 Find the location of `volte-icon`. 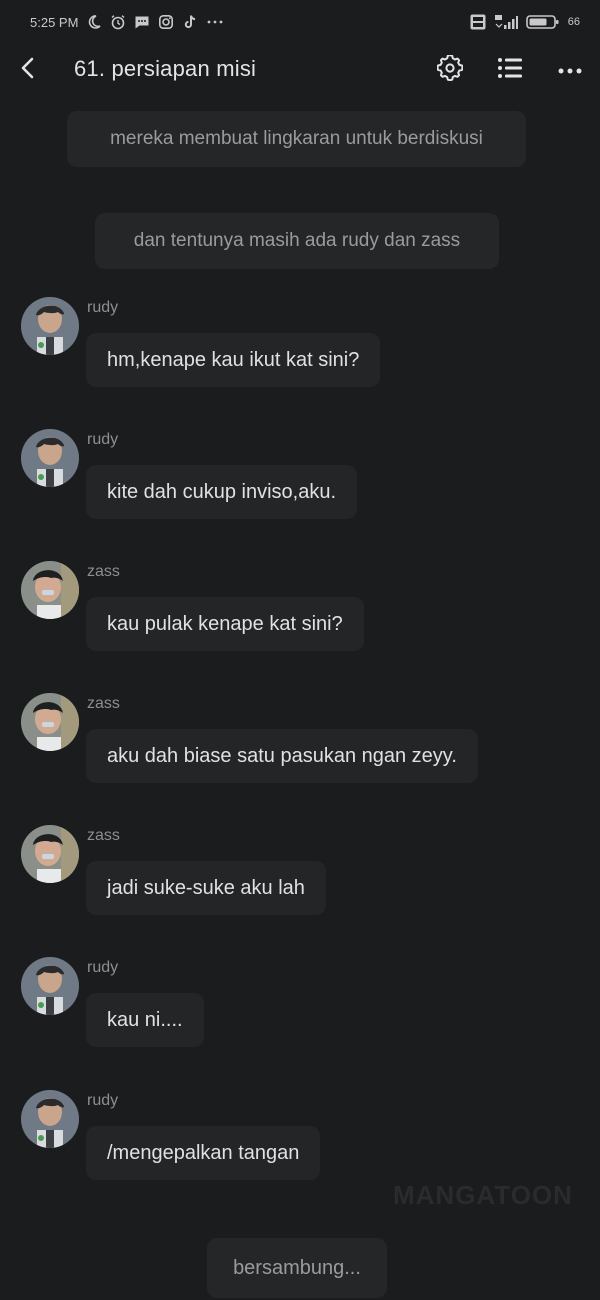

volte-icon is located at coordinates (478, 22).